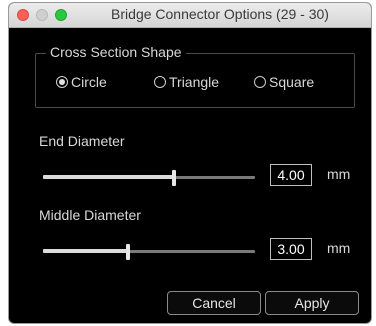  Describe the element at coordinates (174, 178) in the screenshot. I see `end-diameter-slider-thumb` at that location.